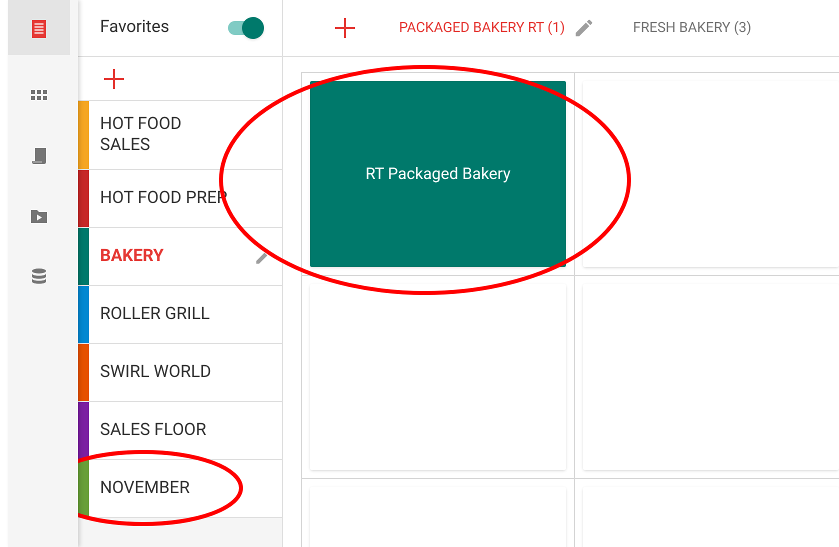  Describe the element at coordinates (39, 276) in the screenshot. I see `database-icon` at that location.